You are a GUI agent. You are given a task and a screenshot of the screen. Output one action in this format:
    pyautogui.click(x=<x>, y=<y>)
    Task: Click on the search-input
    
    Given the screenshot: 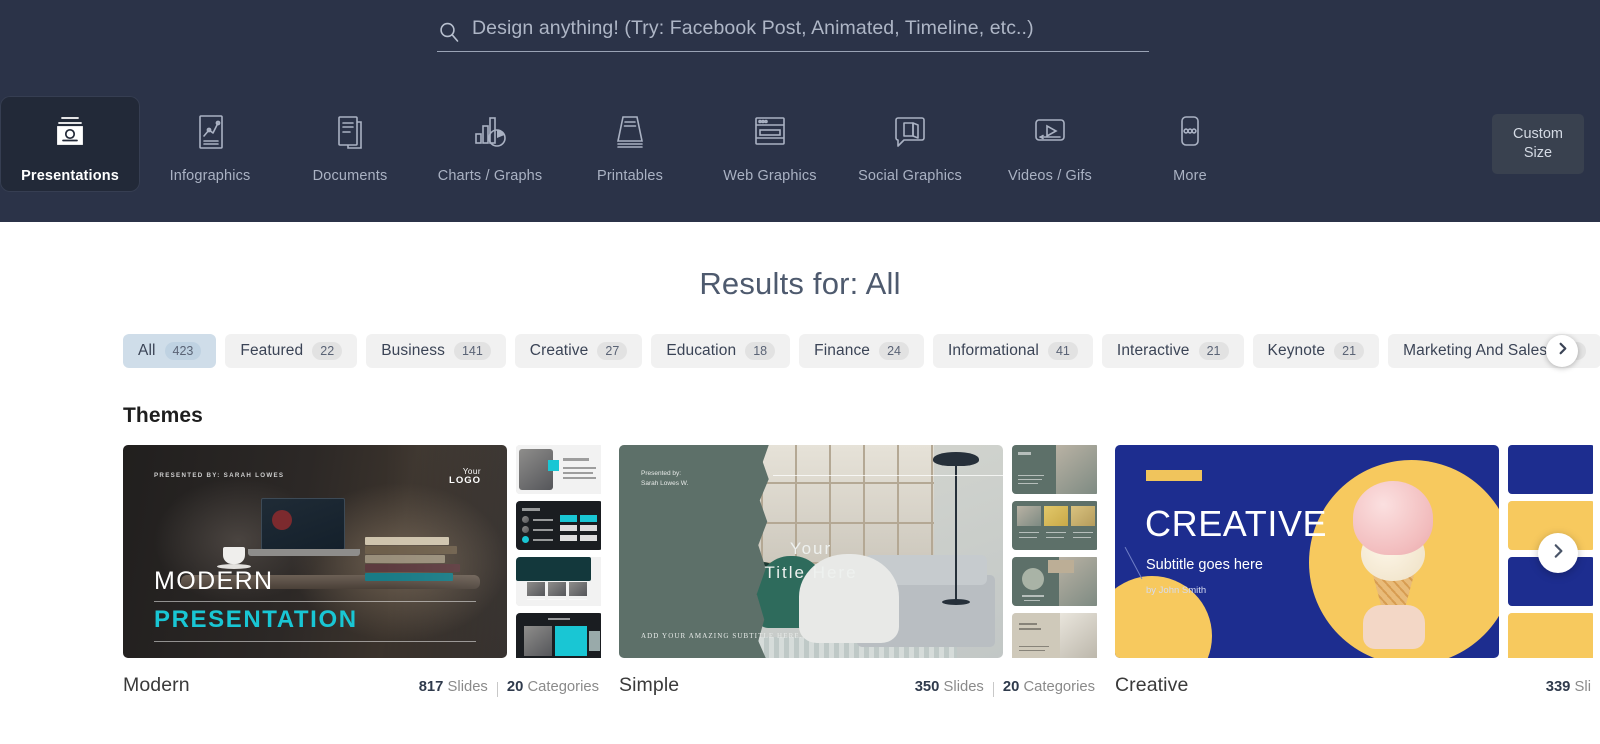 What is the action you would take?
    pyautogui.click(x=810, y=31)
    